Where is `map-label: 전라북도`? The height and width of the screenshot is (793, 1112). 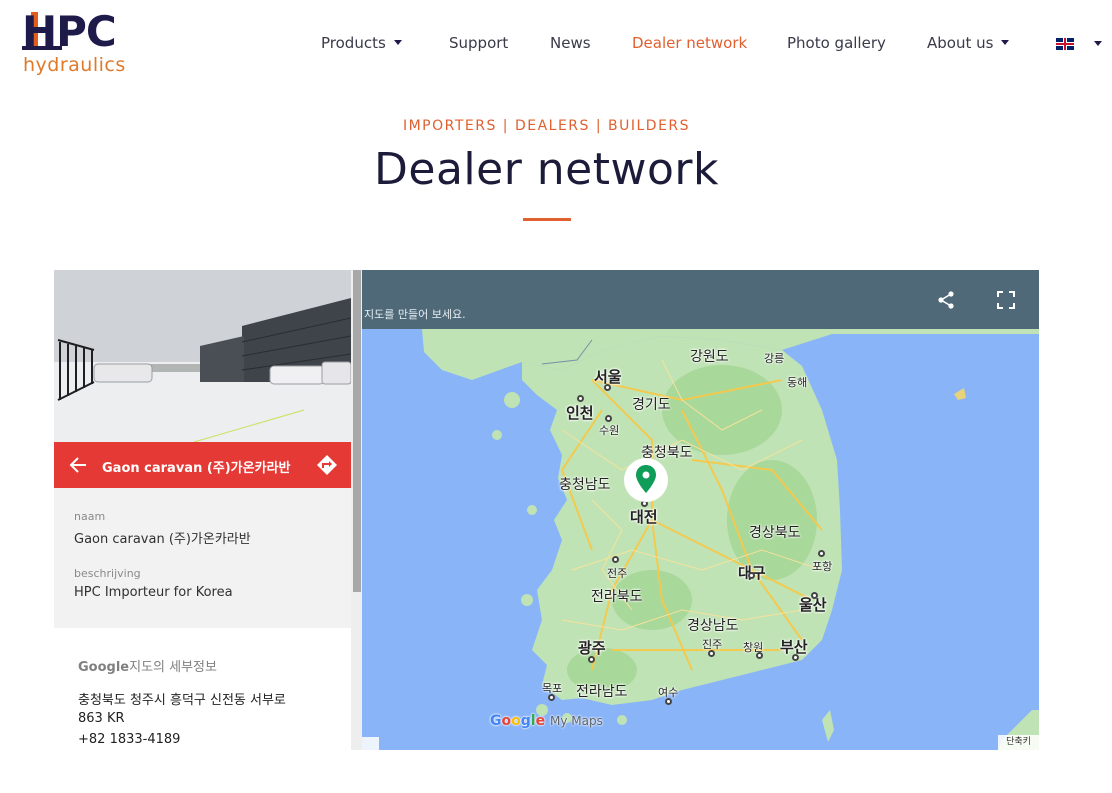 map-label: 전라북도 is located at coordinates (617, 597).